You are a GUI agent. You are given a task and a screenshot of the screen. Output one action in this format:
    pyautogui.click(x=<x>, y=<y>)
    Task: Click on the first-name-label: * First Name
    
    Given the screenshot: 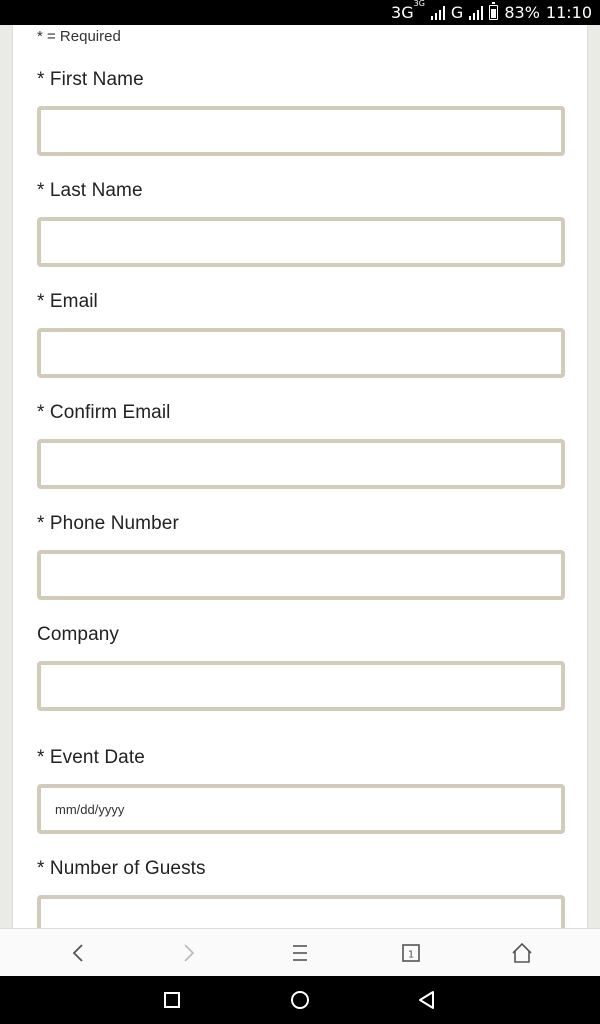 What is the action you would take?
    pyautogui.click(x=90, y=79)
    